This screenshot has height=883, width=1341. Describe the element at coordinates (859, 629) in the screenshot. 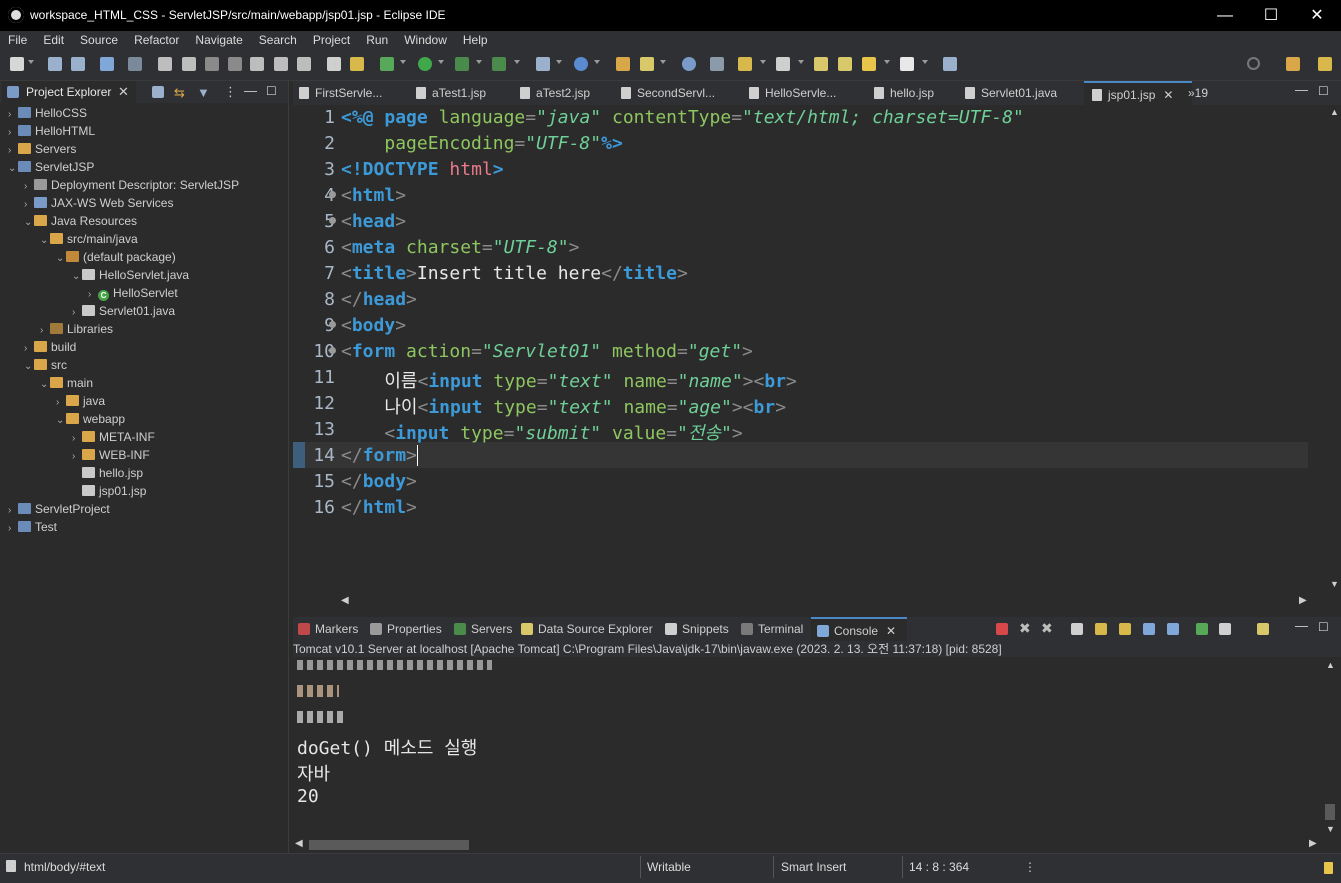

I see `tab-console: Console ✕` at that location.